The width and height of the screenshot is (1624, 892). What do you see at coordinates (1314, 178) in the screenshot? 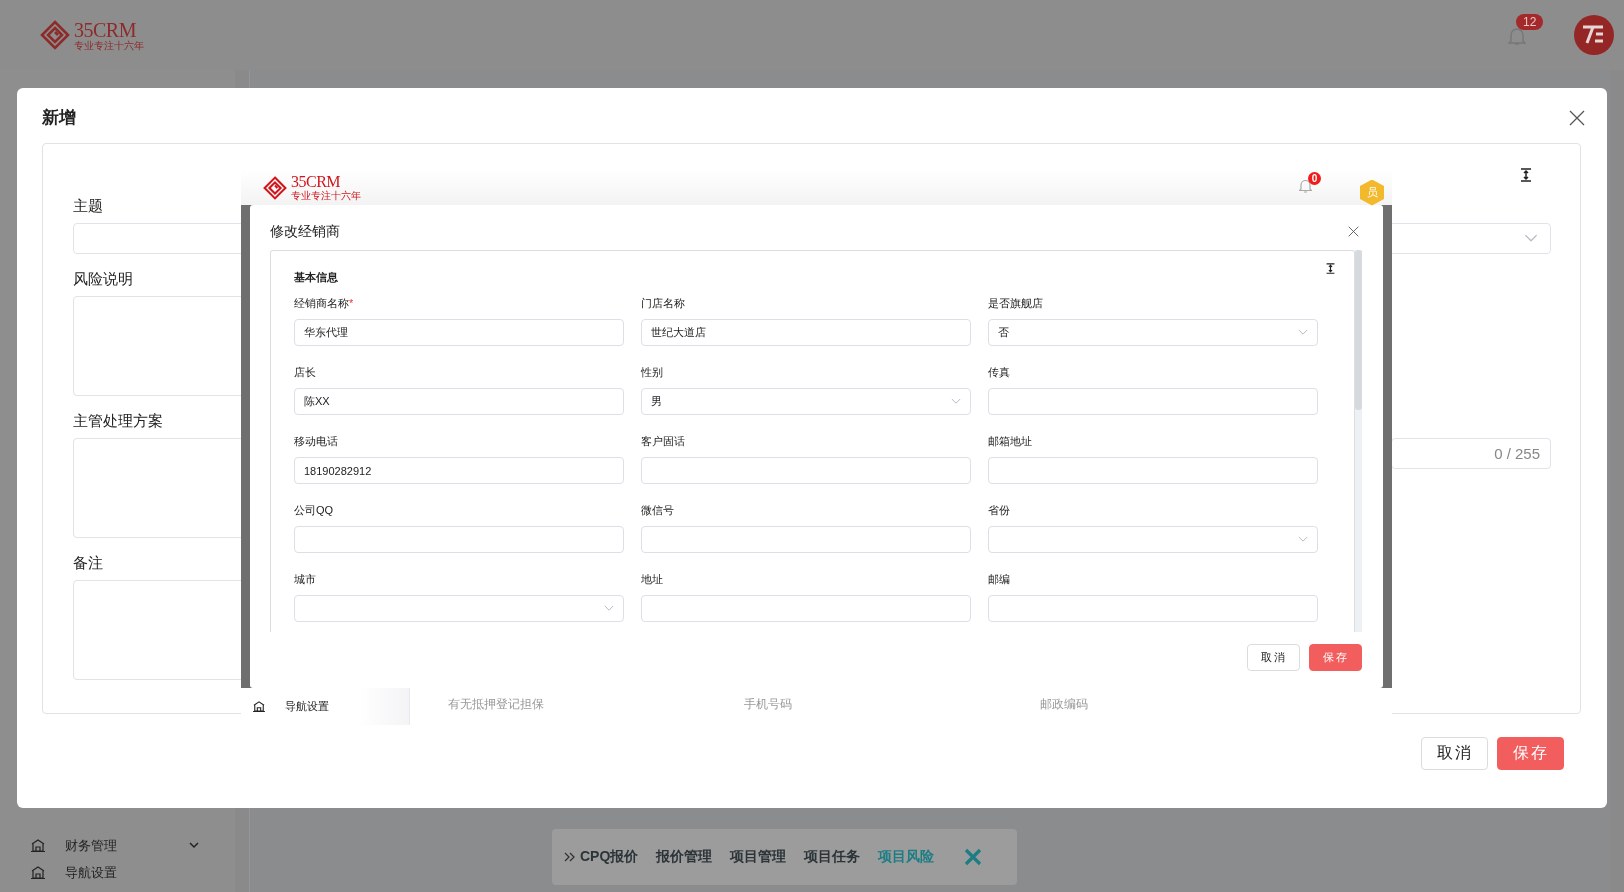
I see `notification-badge: 0` at bounding box center [1314, 178].